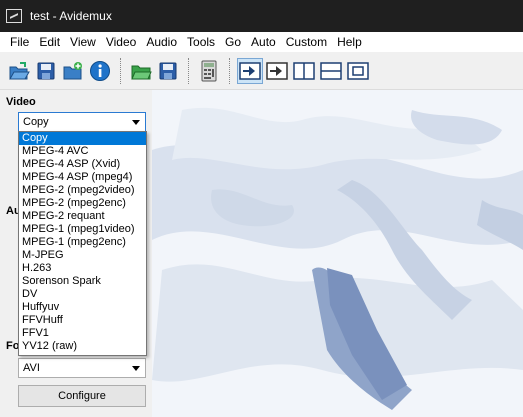 The height and width of the screenshot is (417, 523). Describe the element at coordinates (82, 281) in the screenshot. I see `codec-option-sorenson-spark: Sorenson Spark` at that location.